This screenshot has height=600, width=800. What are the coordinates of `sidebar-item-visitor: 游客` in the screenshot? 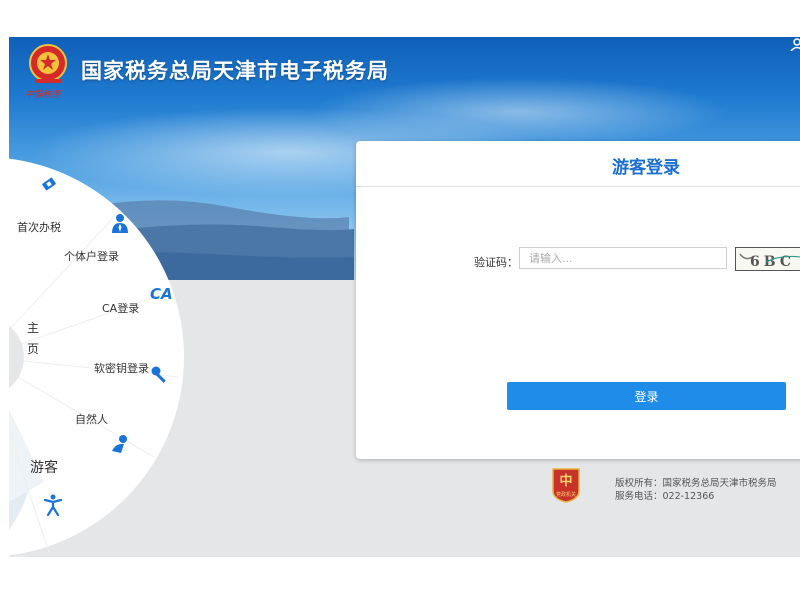 It's located at (44, 467).